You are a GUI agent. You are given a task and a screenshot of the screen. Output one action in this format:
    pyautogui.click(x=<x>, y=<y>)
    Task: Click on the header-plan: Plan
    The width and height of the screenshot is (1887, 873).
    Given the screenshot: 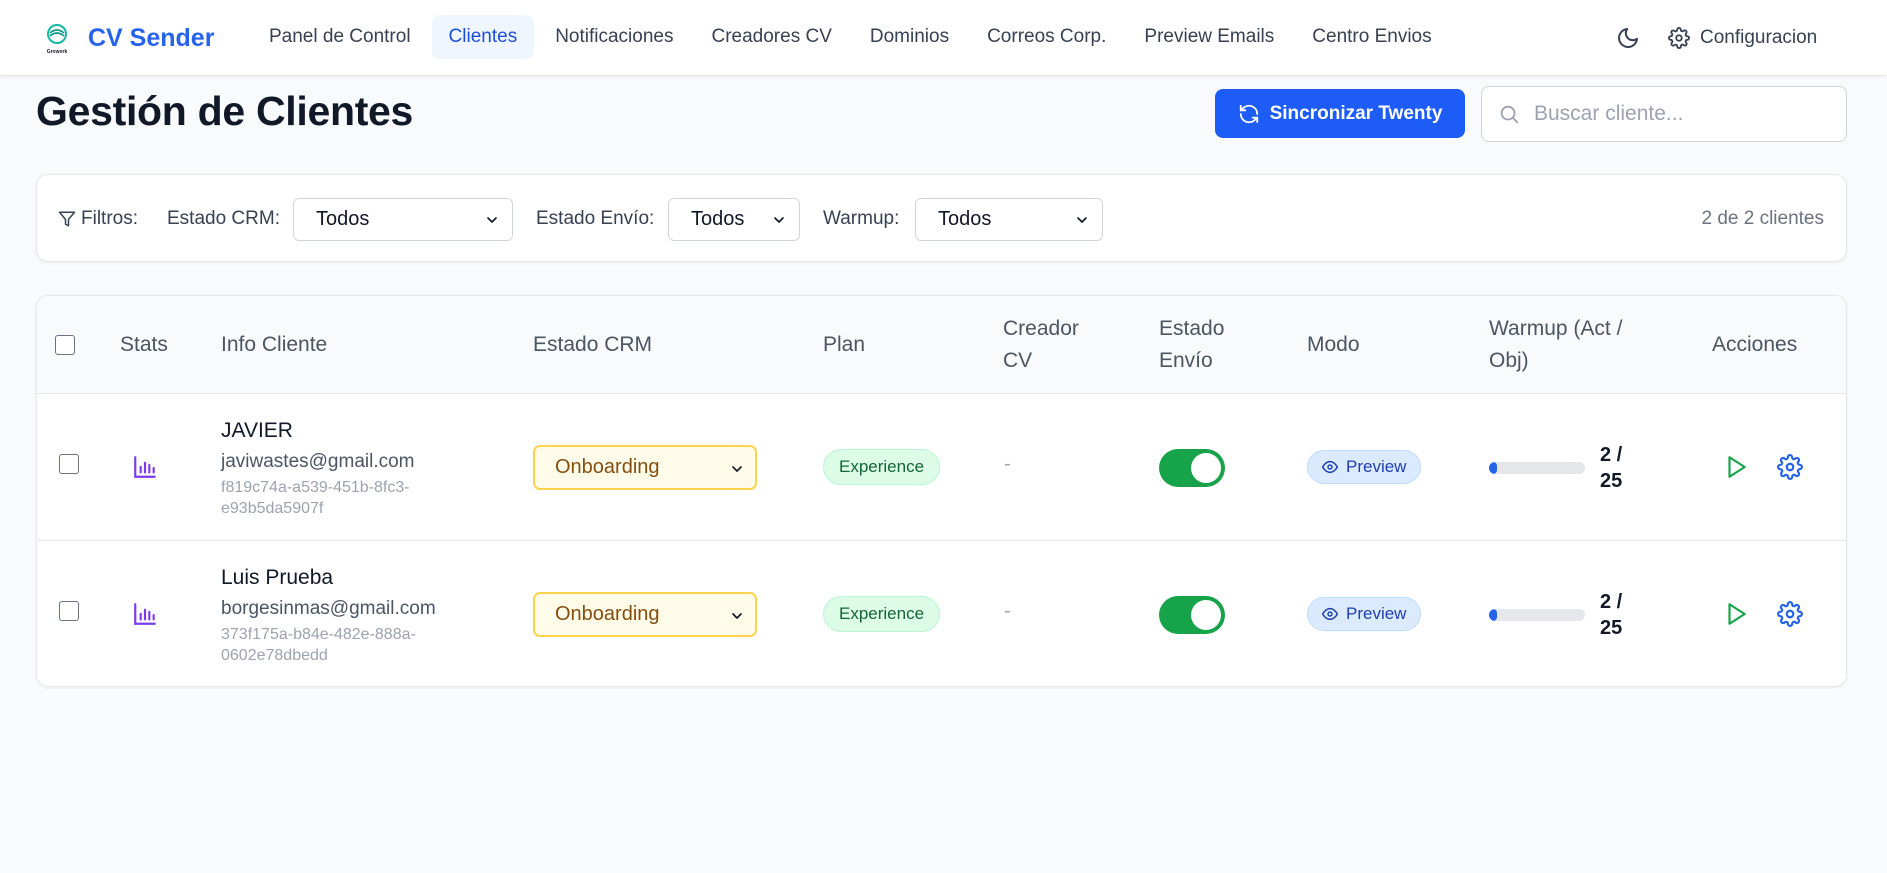 What is the action you would take?
    pyautogui.click(x=844, y=344)
    